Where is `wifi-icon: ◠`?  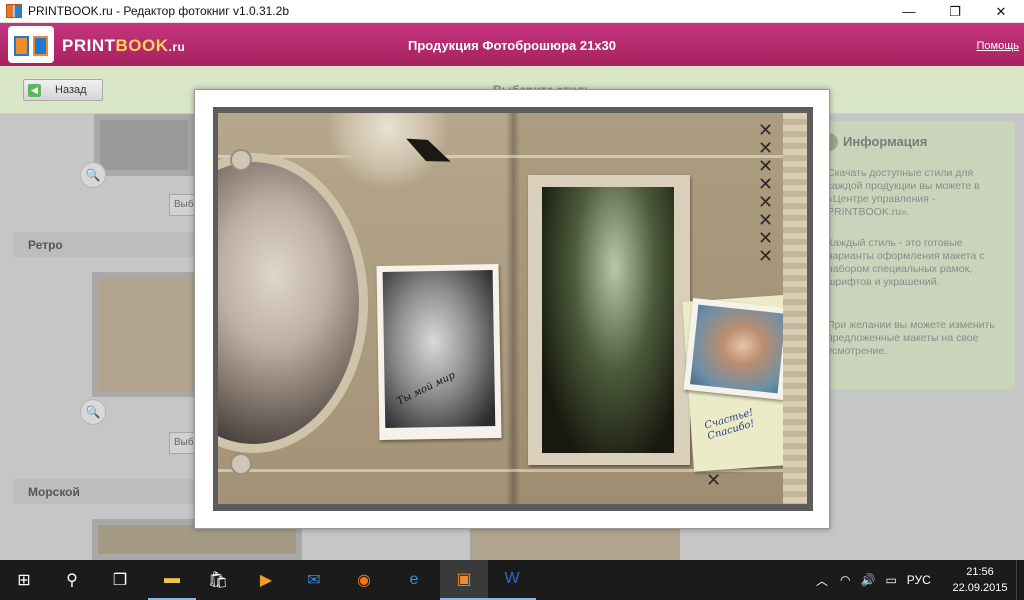 wifi-icon: ◠ is located at coordinates (845, 580).